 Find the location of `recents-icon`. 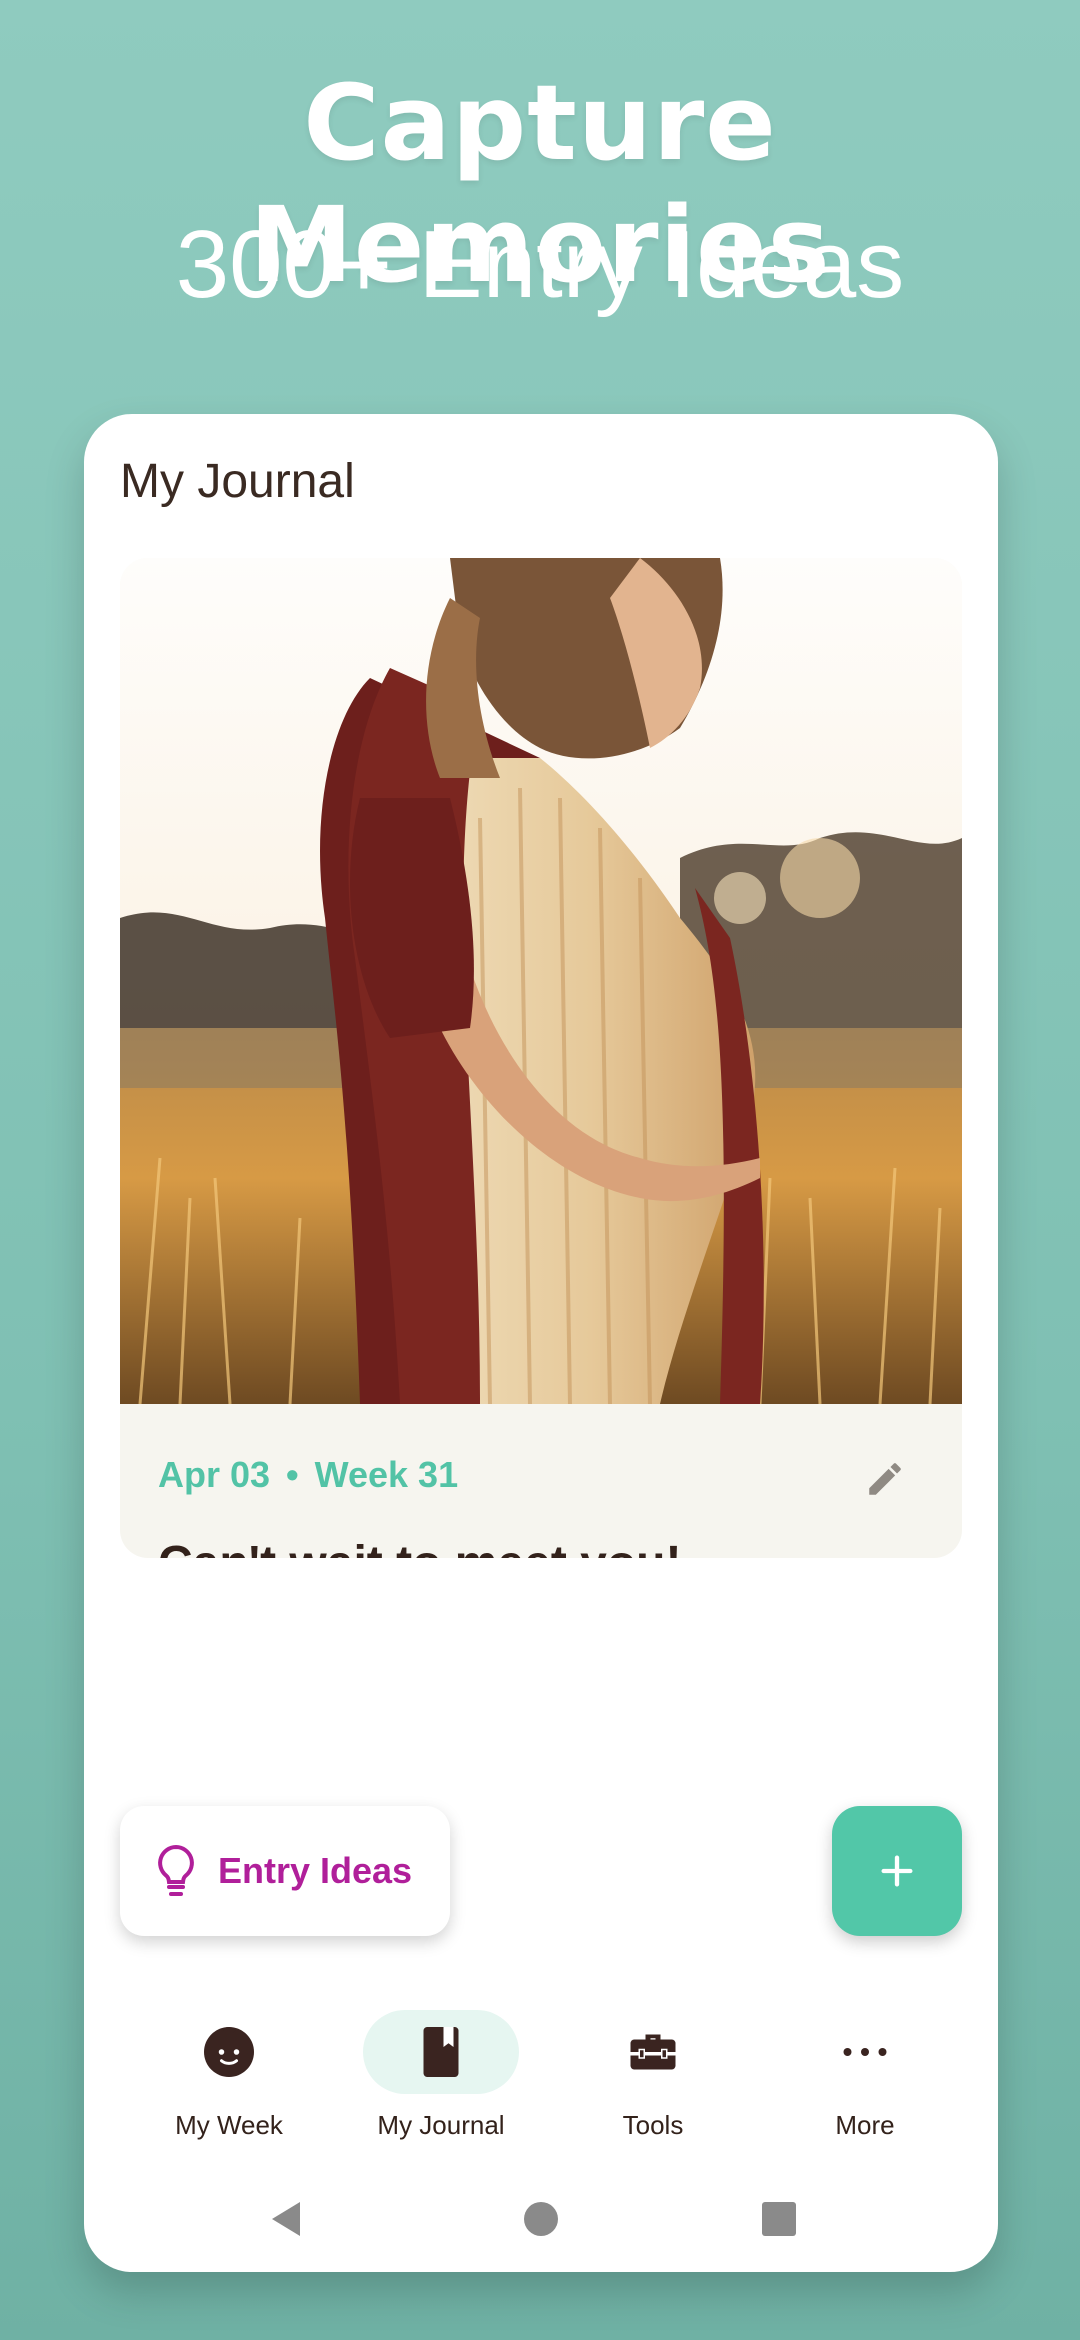

recents-icon is located at coordinates (779, 2219).